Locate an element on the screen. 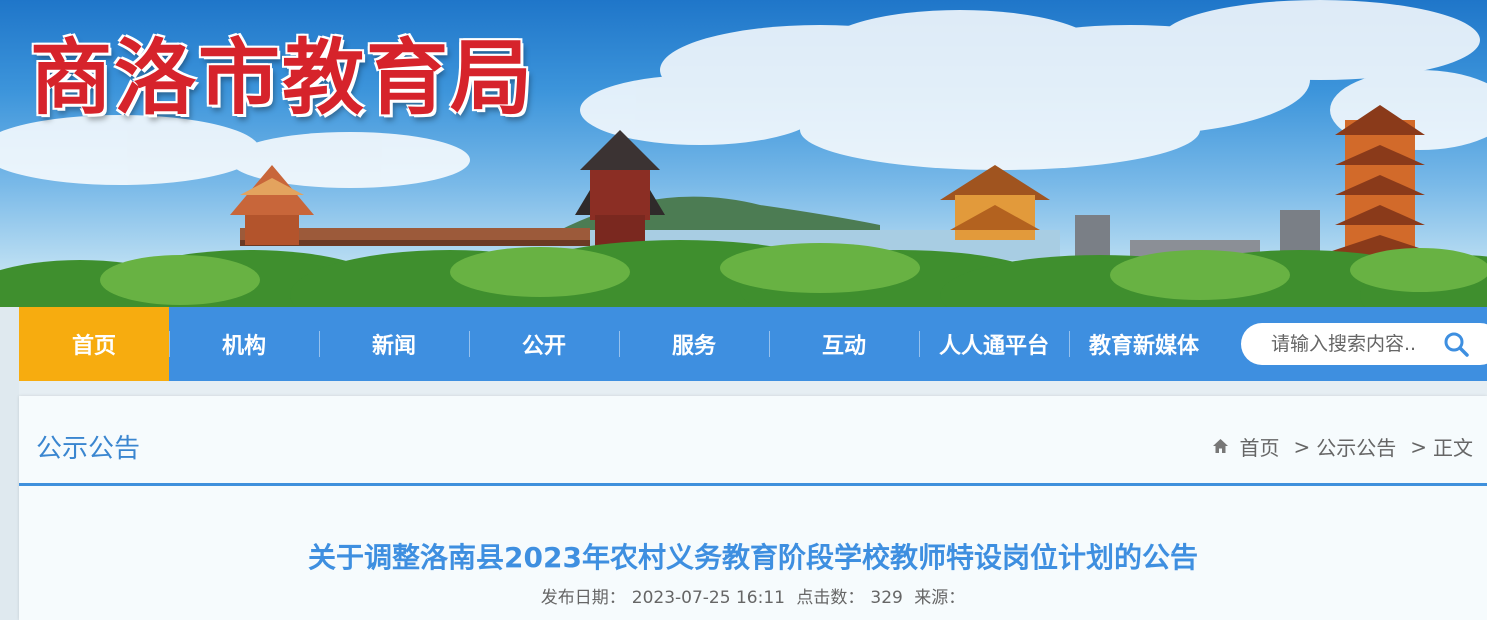 Image resolution: width=1487 pixels, height=620 pixels. article-title: 关于调整洛南县2023年农村义务教育阶段学校教师特设岗位计划的公告 is located at coordinates (753, 557).